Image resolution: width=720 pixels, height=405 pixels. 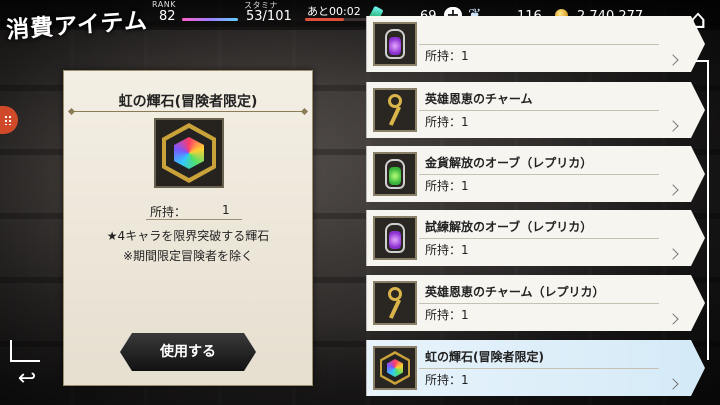 I want to click on use-item-button: 使用する, so click(x=188, y=352).